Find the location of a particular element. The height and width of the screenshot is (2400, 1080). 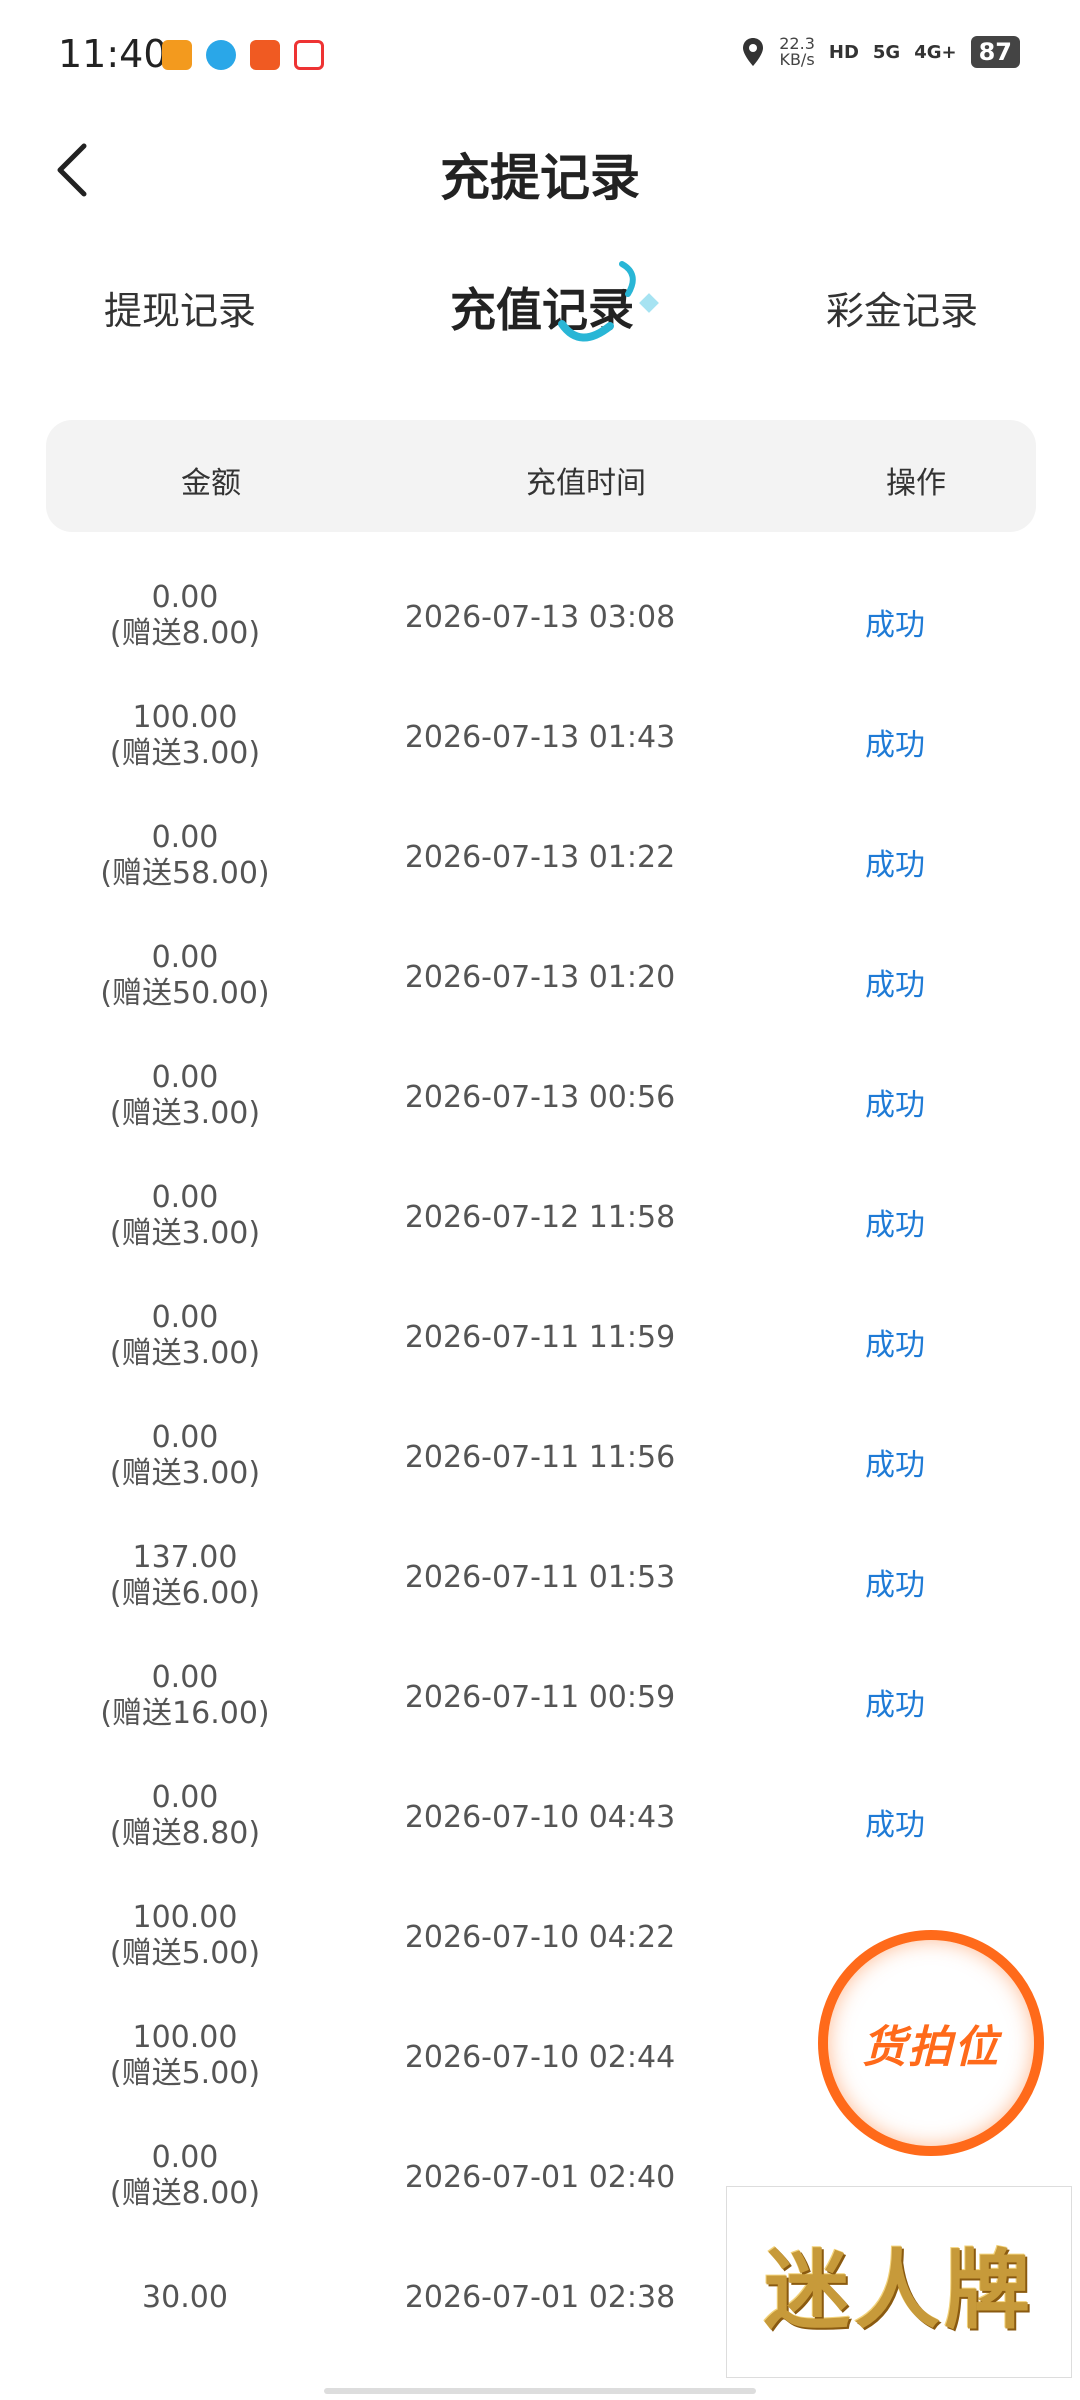

amount-cell: 137.00 (赠送6.00) is located at coordinates (185, 1576).